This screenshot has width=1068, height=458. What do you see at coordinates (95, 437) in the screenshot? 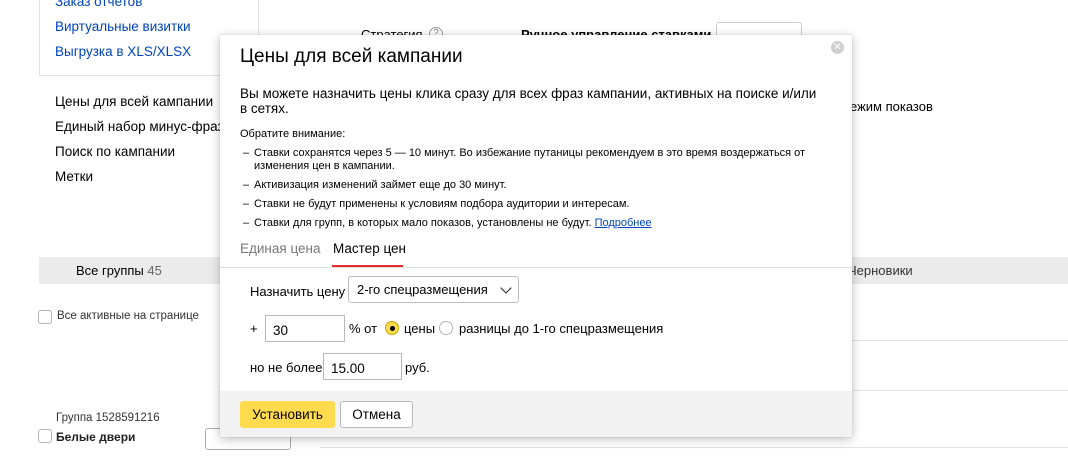
I see `group-name: Белые двери` at bounding box center [95, 437].